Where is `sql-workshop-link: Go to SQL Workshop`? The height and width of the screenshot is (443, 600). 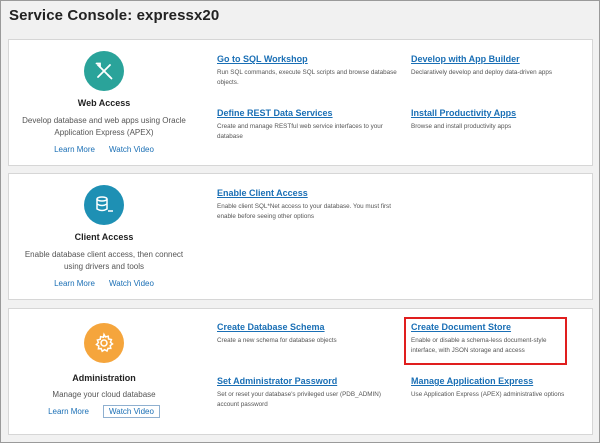 sql-workshop-link: Go to SQL Workshop is located at coordinates (307, 59).